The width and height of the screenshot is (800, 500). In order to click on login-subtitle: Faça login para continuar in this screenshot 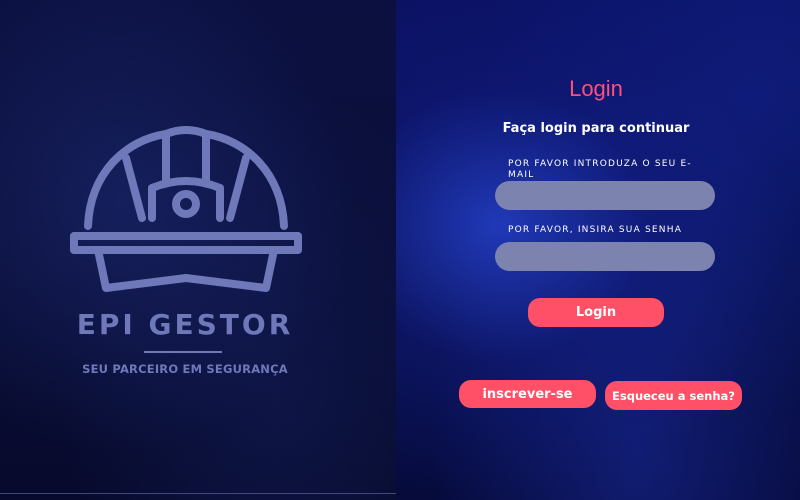, I will do `click(596, 128)`.